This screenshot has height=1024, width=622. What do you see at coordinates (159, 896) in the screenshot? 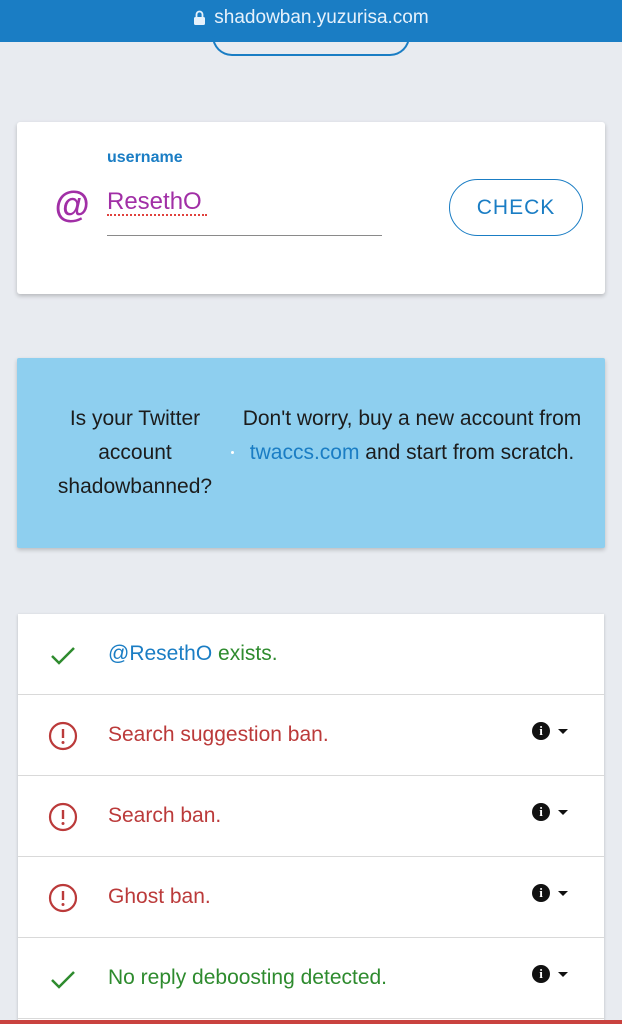
I see `result-text: Ghost ban.` at bounding box center [159, 896].